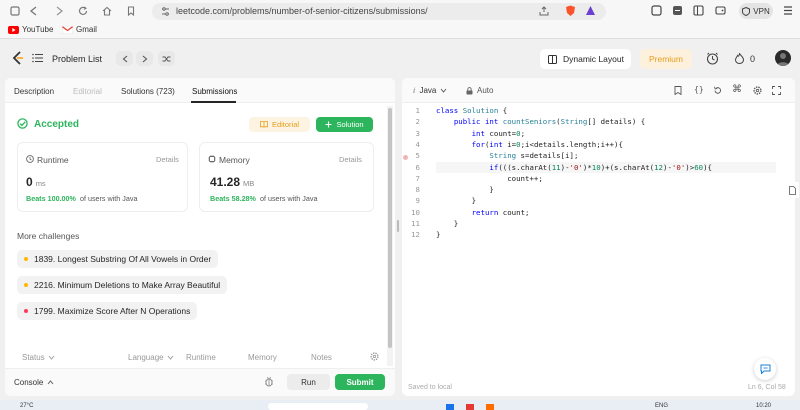 The image size is (800, 410). I want to click on avatar, so click(783, 58).